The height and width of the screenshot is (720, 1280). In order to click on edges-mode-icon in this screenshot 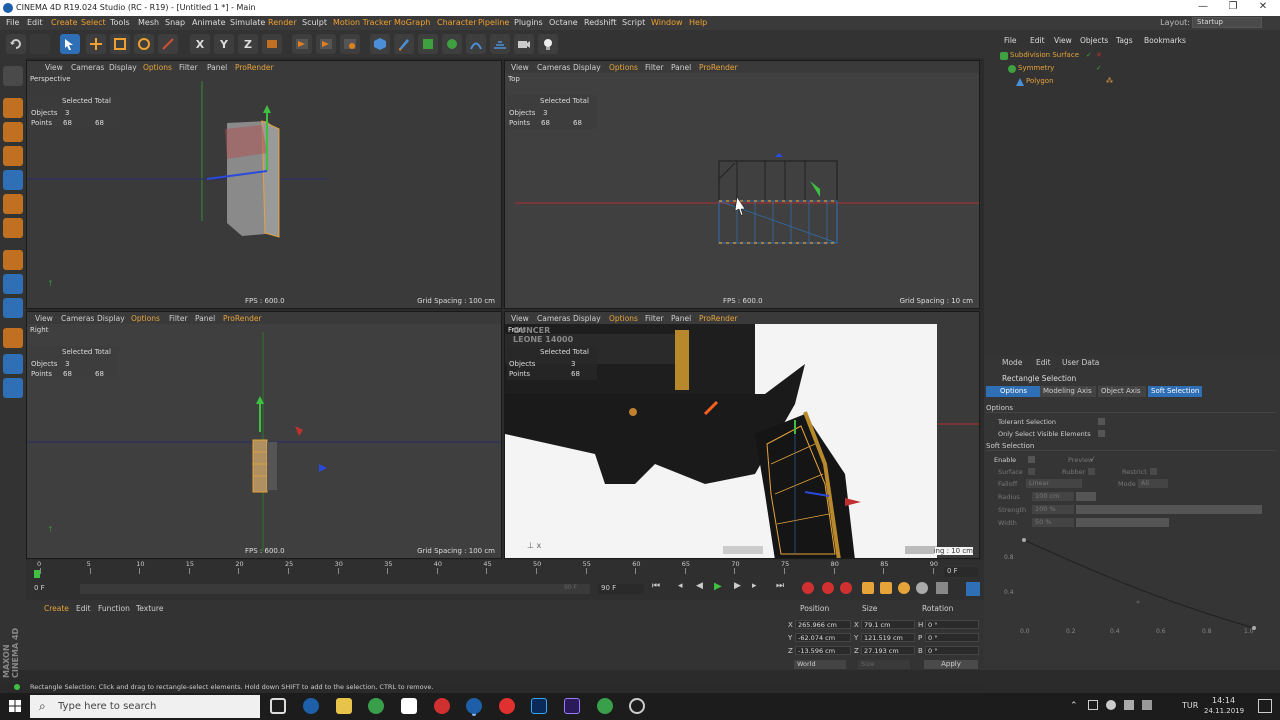, I will do `click(13, 204)`.